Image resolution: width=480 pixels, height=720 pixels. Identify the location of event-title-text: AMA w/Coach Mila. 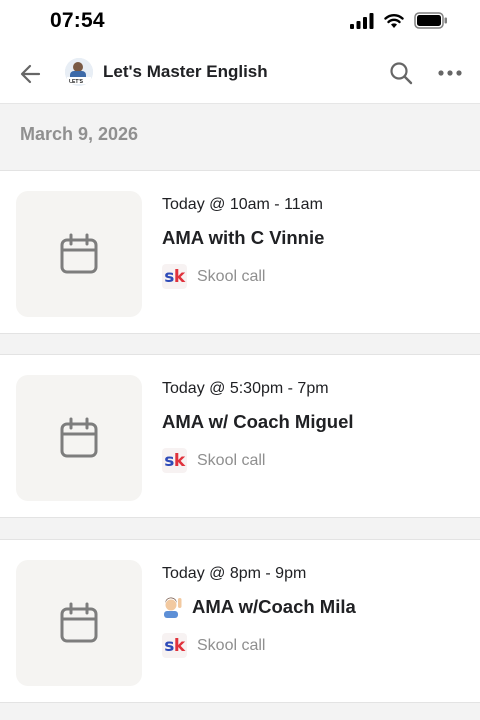
(274, 606).